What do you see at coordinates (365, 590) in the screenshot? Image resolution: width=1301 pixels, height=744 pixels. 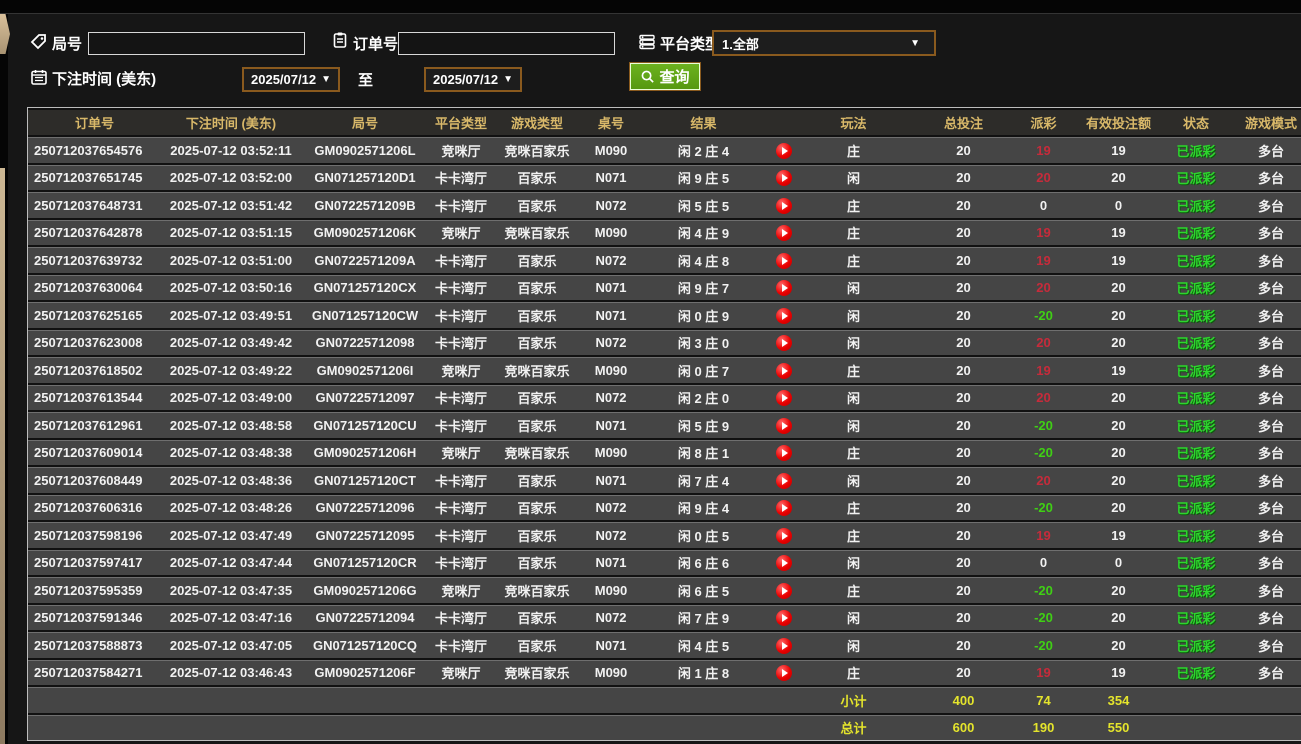 I see `round-id-cell: GM0902571206G` at bounding box center [365, 590].